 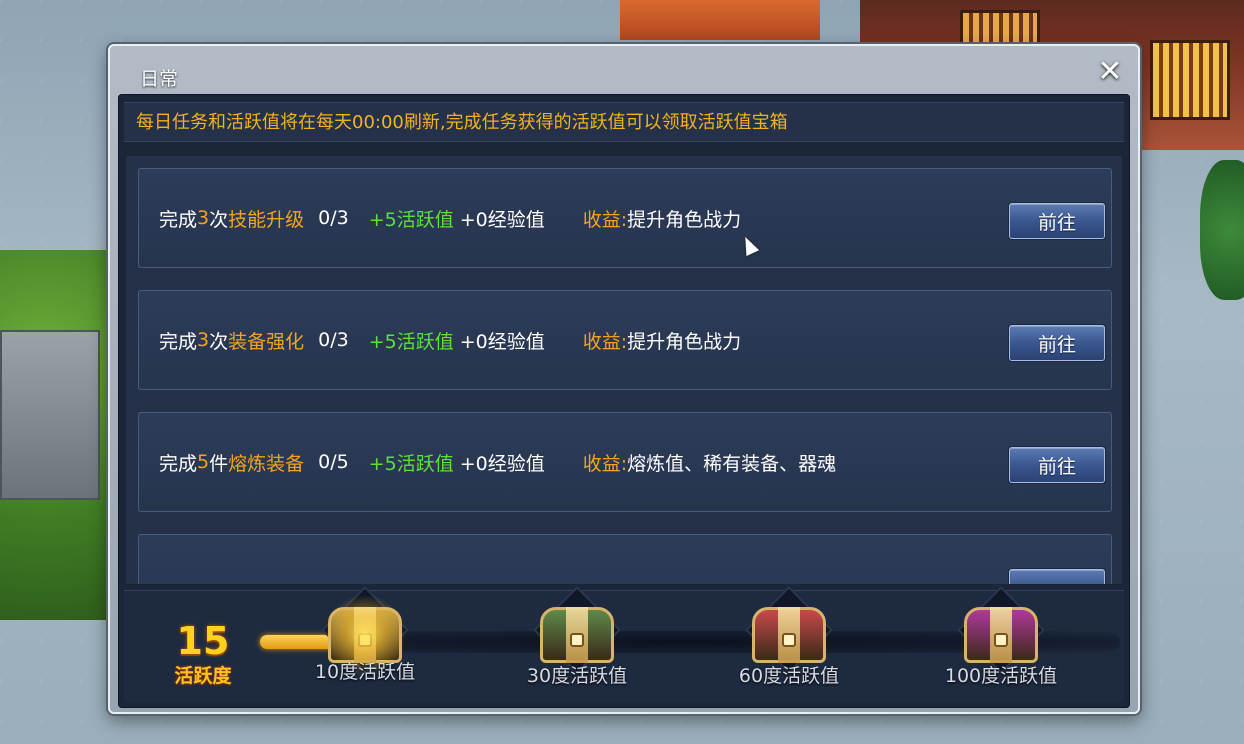 I want to click on activity-bar: 15 活跃度 10度活跃值 30度活跃值 60度活跃值 100度活跃值, so click(x=624, y=644).